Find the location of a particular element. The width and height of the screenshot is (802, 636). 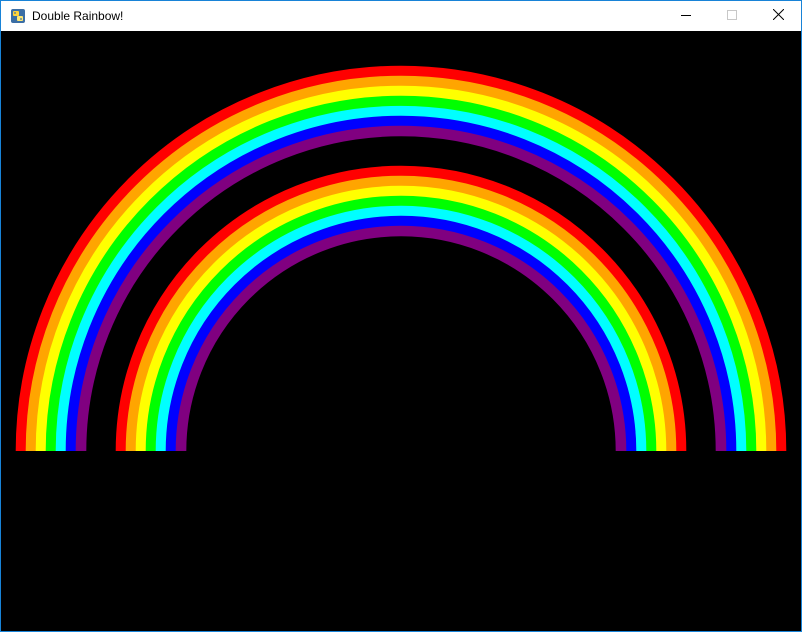

title-bar: Double Rainbow! is located at coordinates (401, 16).